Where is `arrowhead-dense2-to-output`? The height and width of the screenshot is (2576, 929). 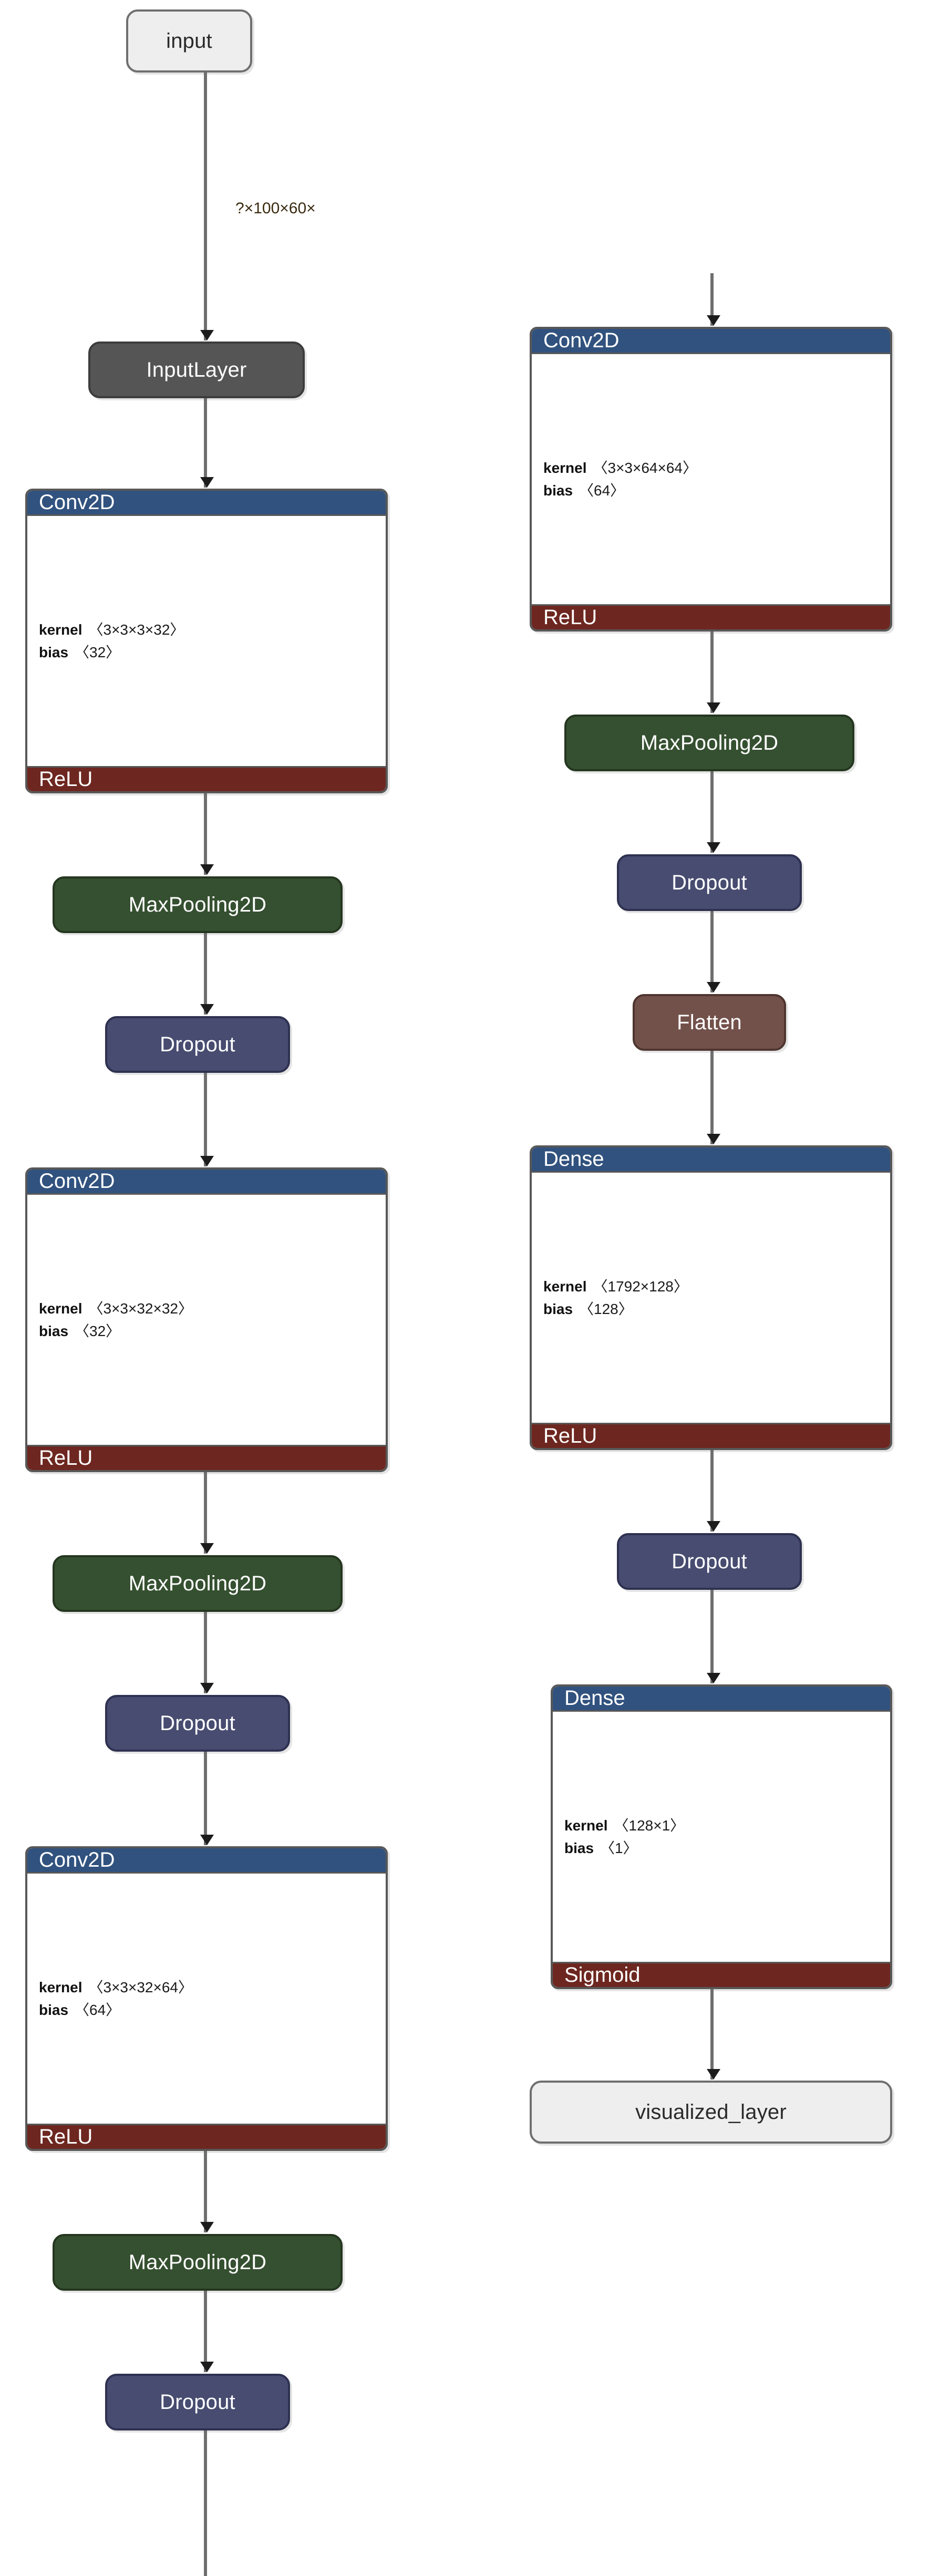 arrowhead-dense2-to-output is located at coordinates (713, 2074).